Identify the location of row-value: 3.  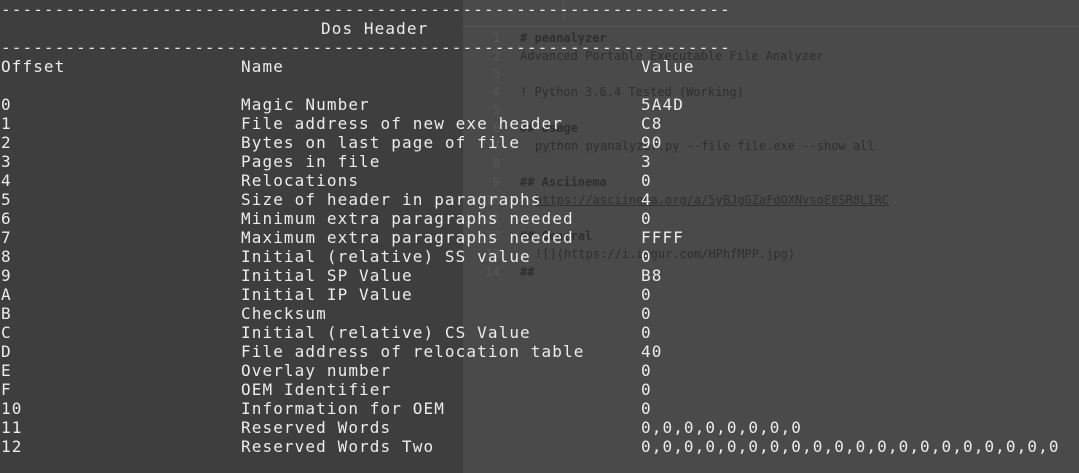
(646, 161).